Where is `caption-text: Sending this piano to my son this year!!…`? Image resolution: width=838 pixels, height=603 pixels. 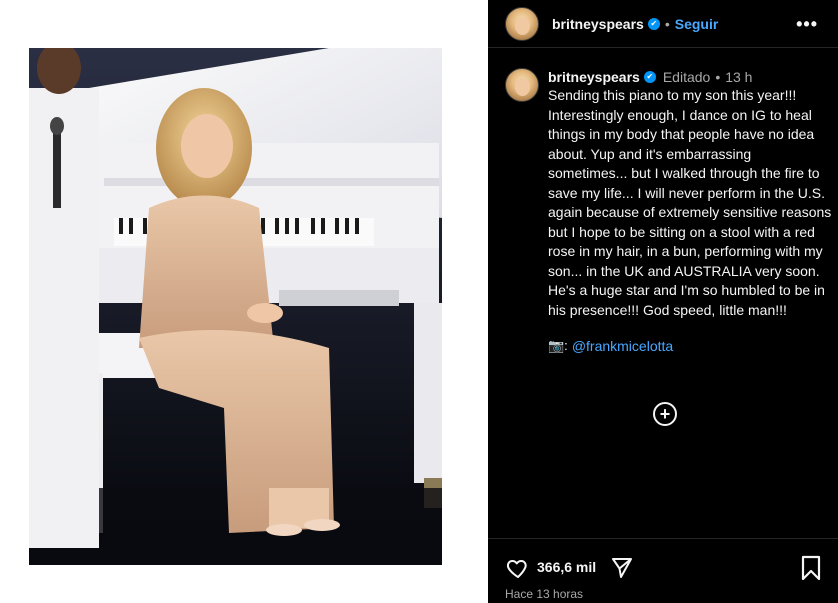 caption-text: Sending this piano to my son this year!!… is located at coordinates (692, 202).